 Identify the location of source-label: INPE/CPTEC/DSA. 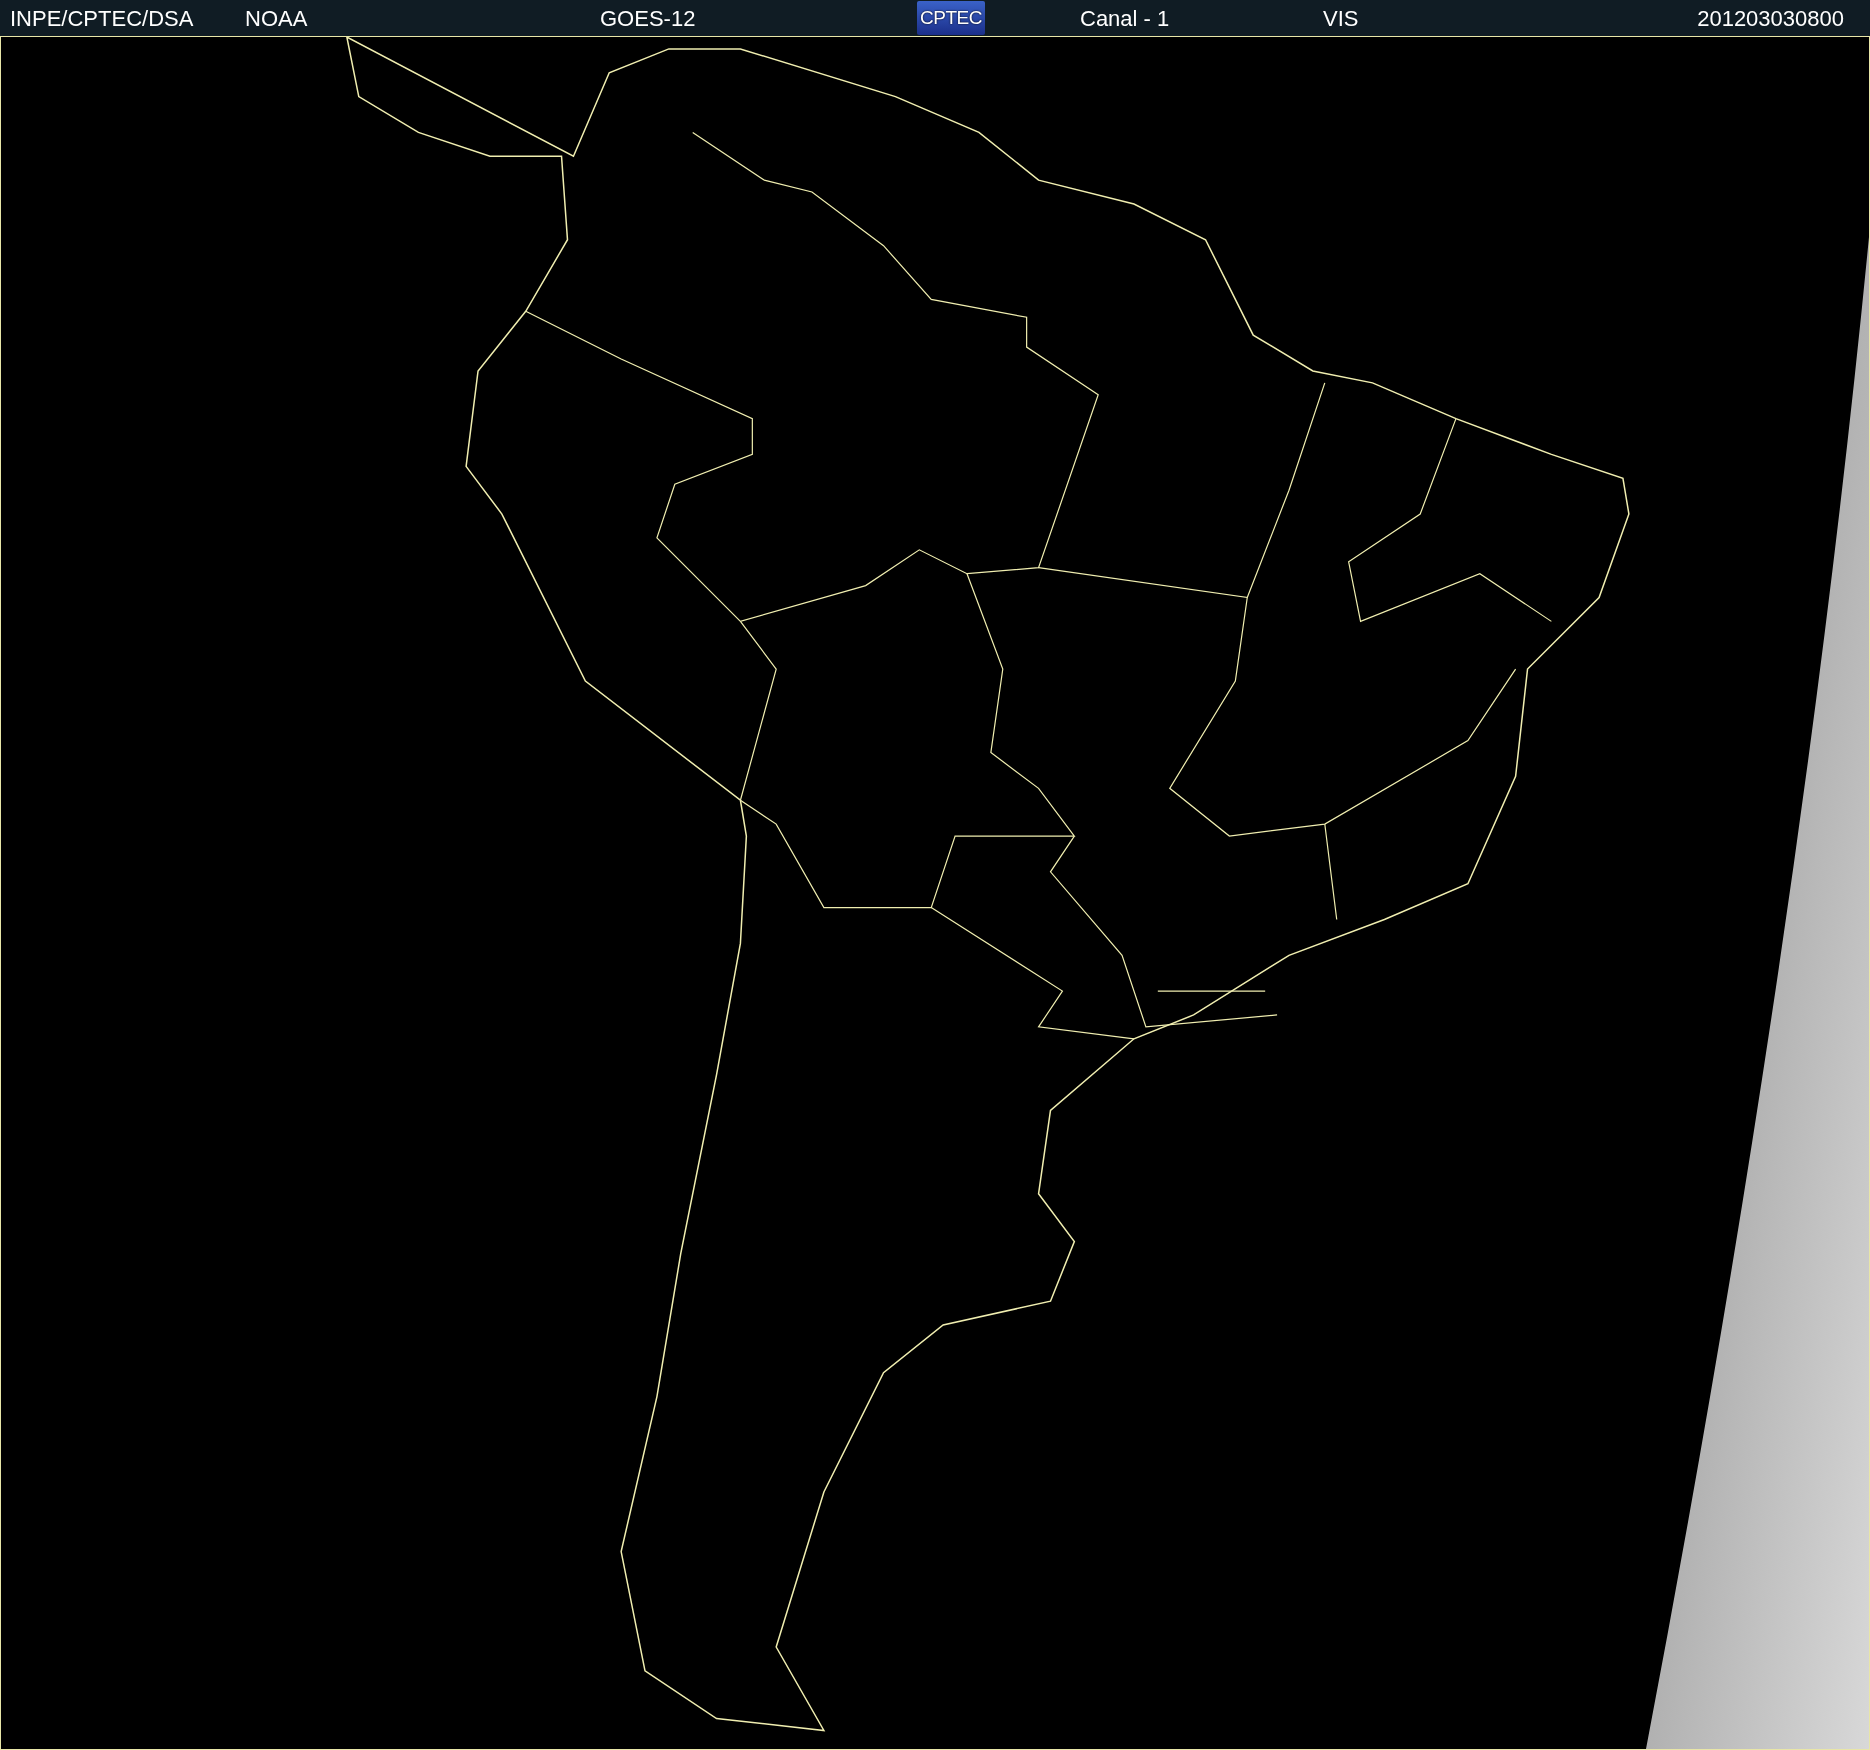
(102, 18).